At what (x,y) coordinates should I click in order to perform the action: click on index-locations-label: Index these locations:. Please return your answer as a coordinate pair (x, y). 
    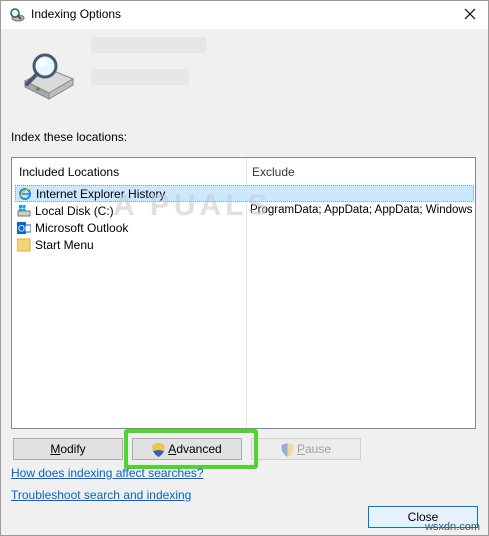
    Looking at the image, I should click on (69, 137).